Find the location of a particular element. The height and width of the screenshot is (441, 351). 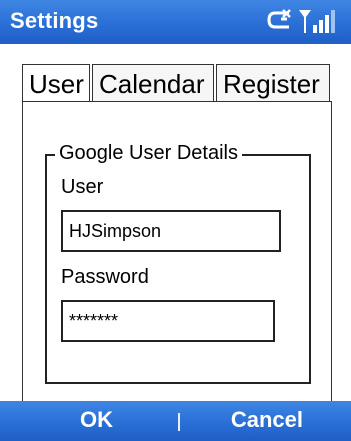

softkey-bar: OK Cancel is located at coordinates (175, 421).